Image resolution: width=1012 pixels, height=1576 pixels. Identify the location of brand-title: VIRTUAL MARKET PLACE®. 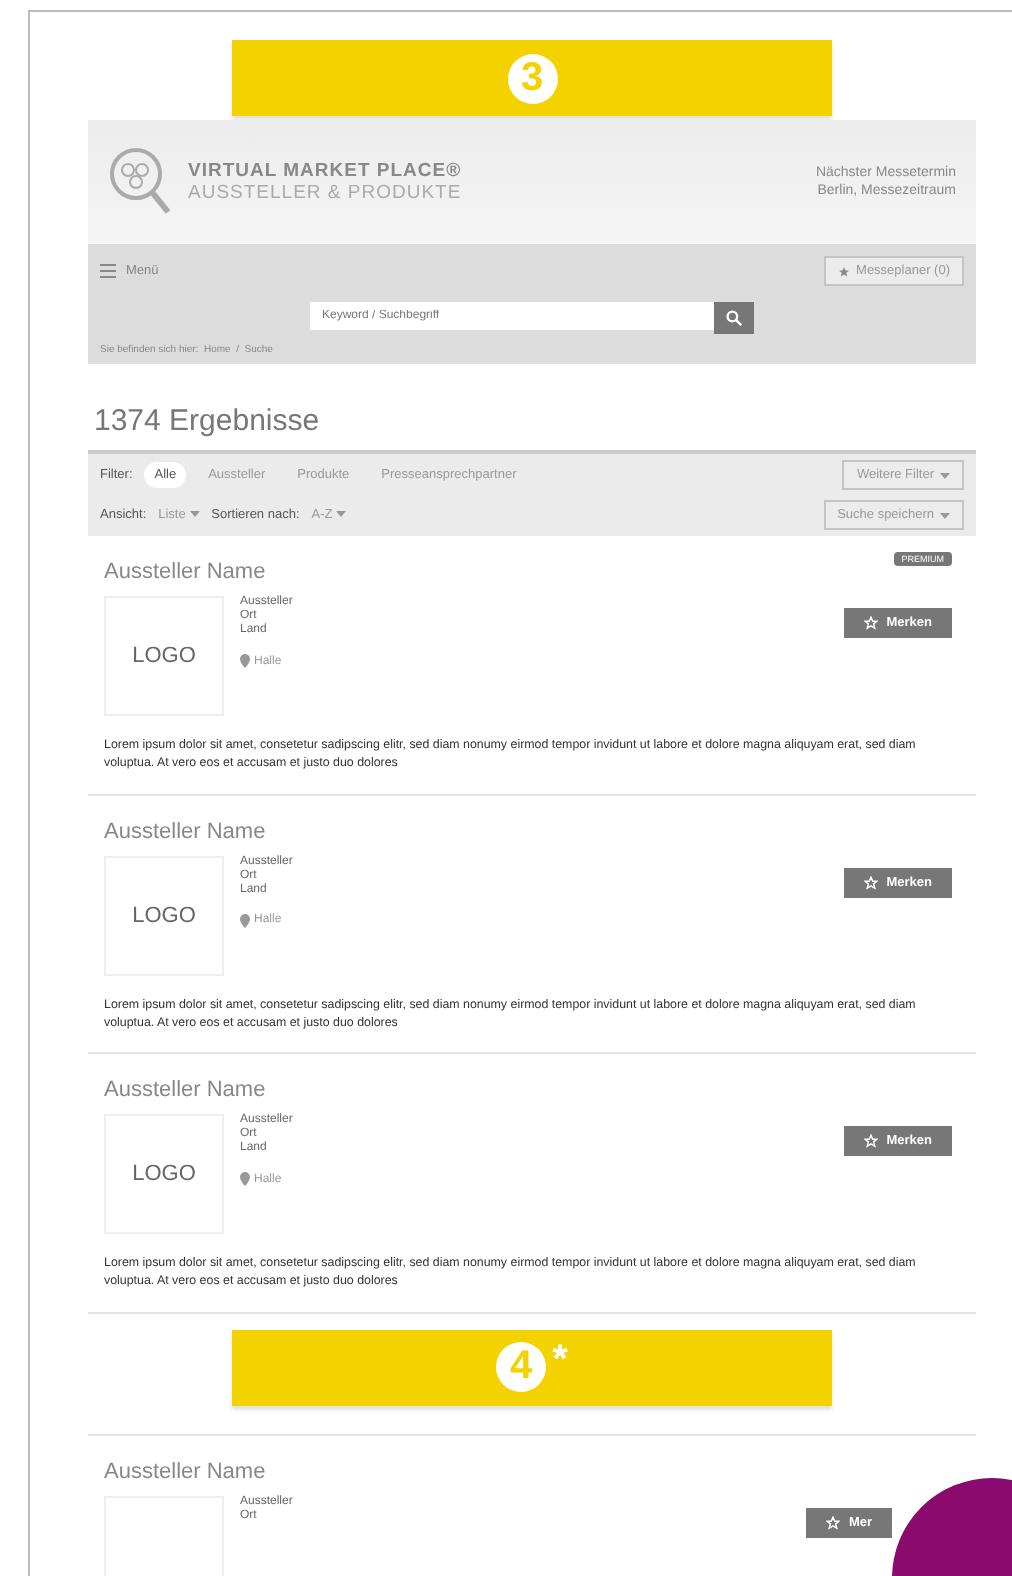
(325, 171).